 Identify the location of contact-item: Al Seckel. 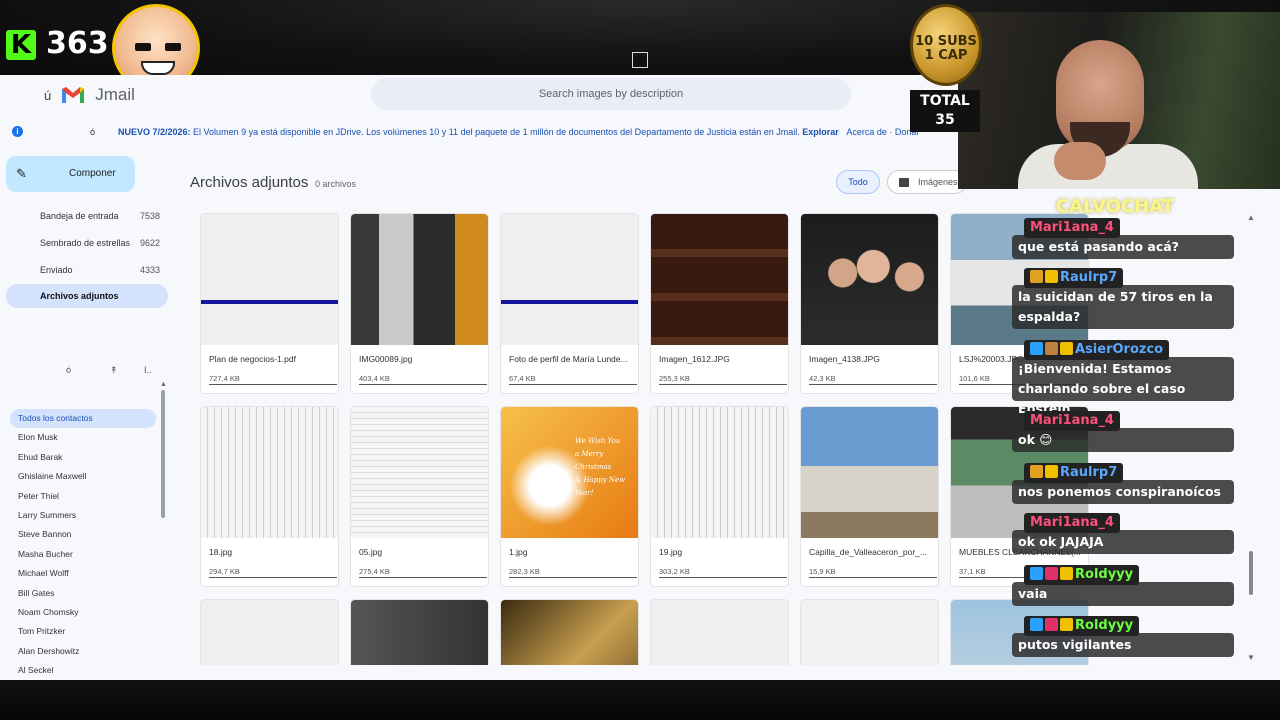
(83, 670).